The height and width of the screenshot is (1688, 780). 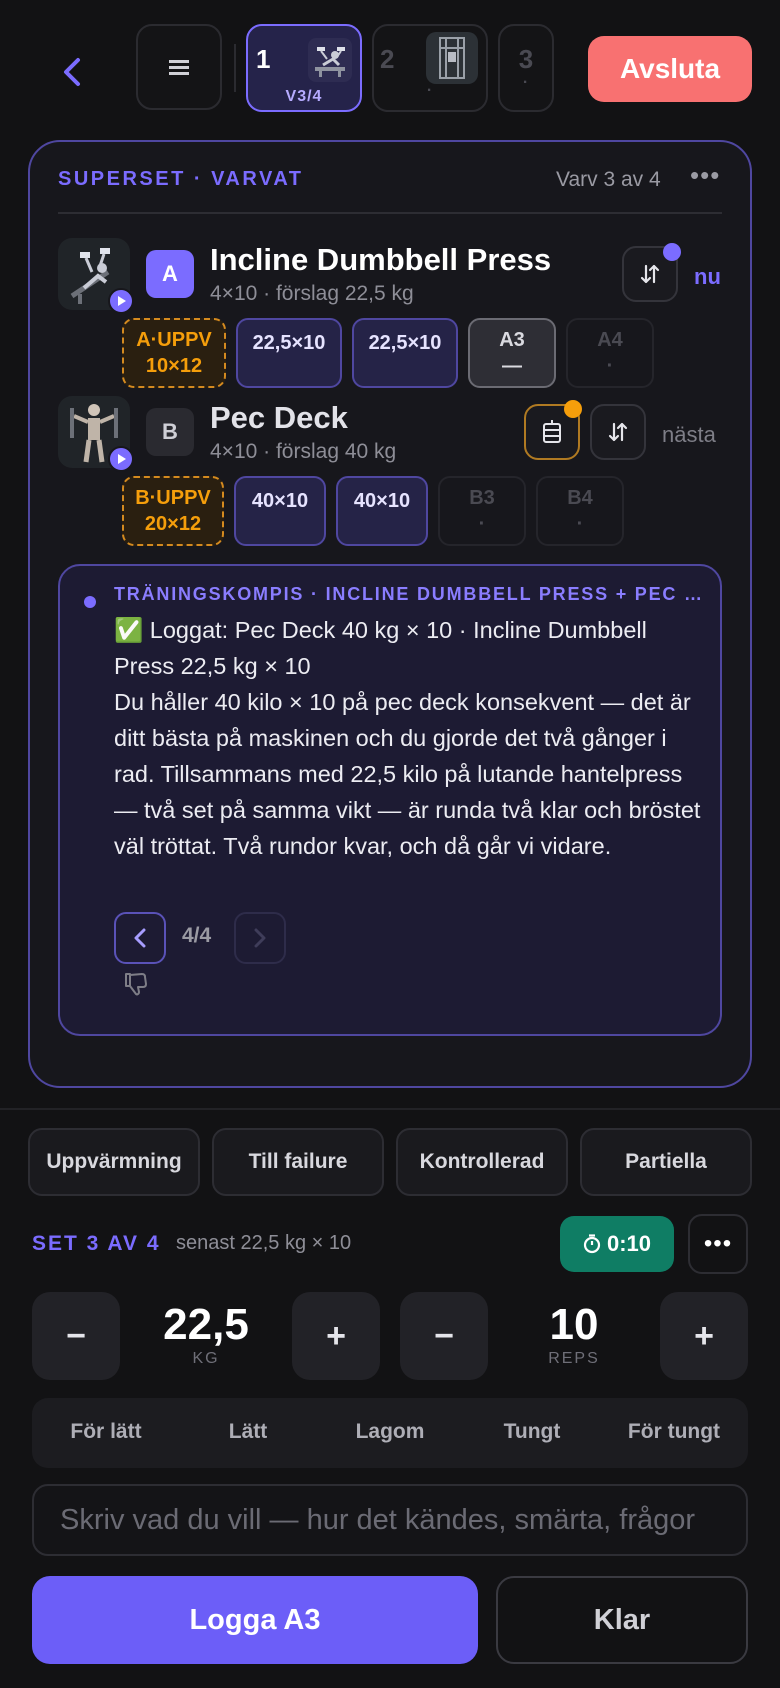 What do you see at coordinates (114, 1162) in the screenshot?
I see `tag-warmup: Uppvärmning` at bounding box center [114, 1162].